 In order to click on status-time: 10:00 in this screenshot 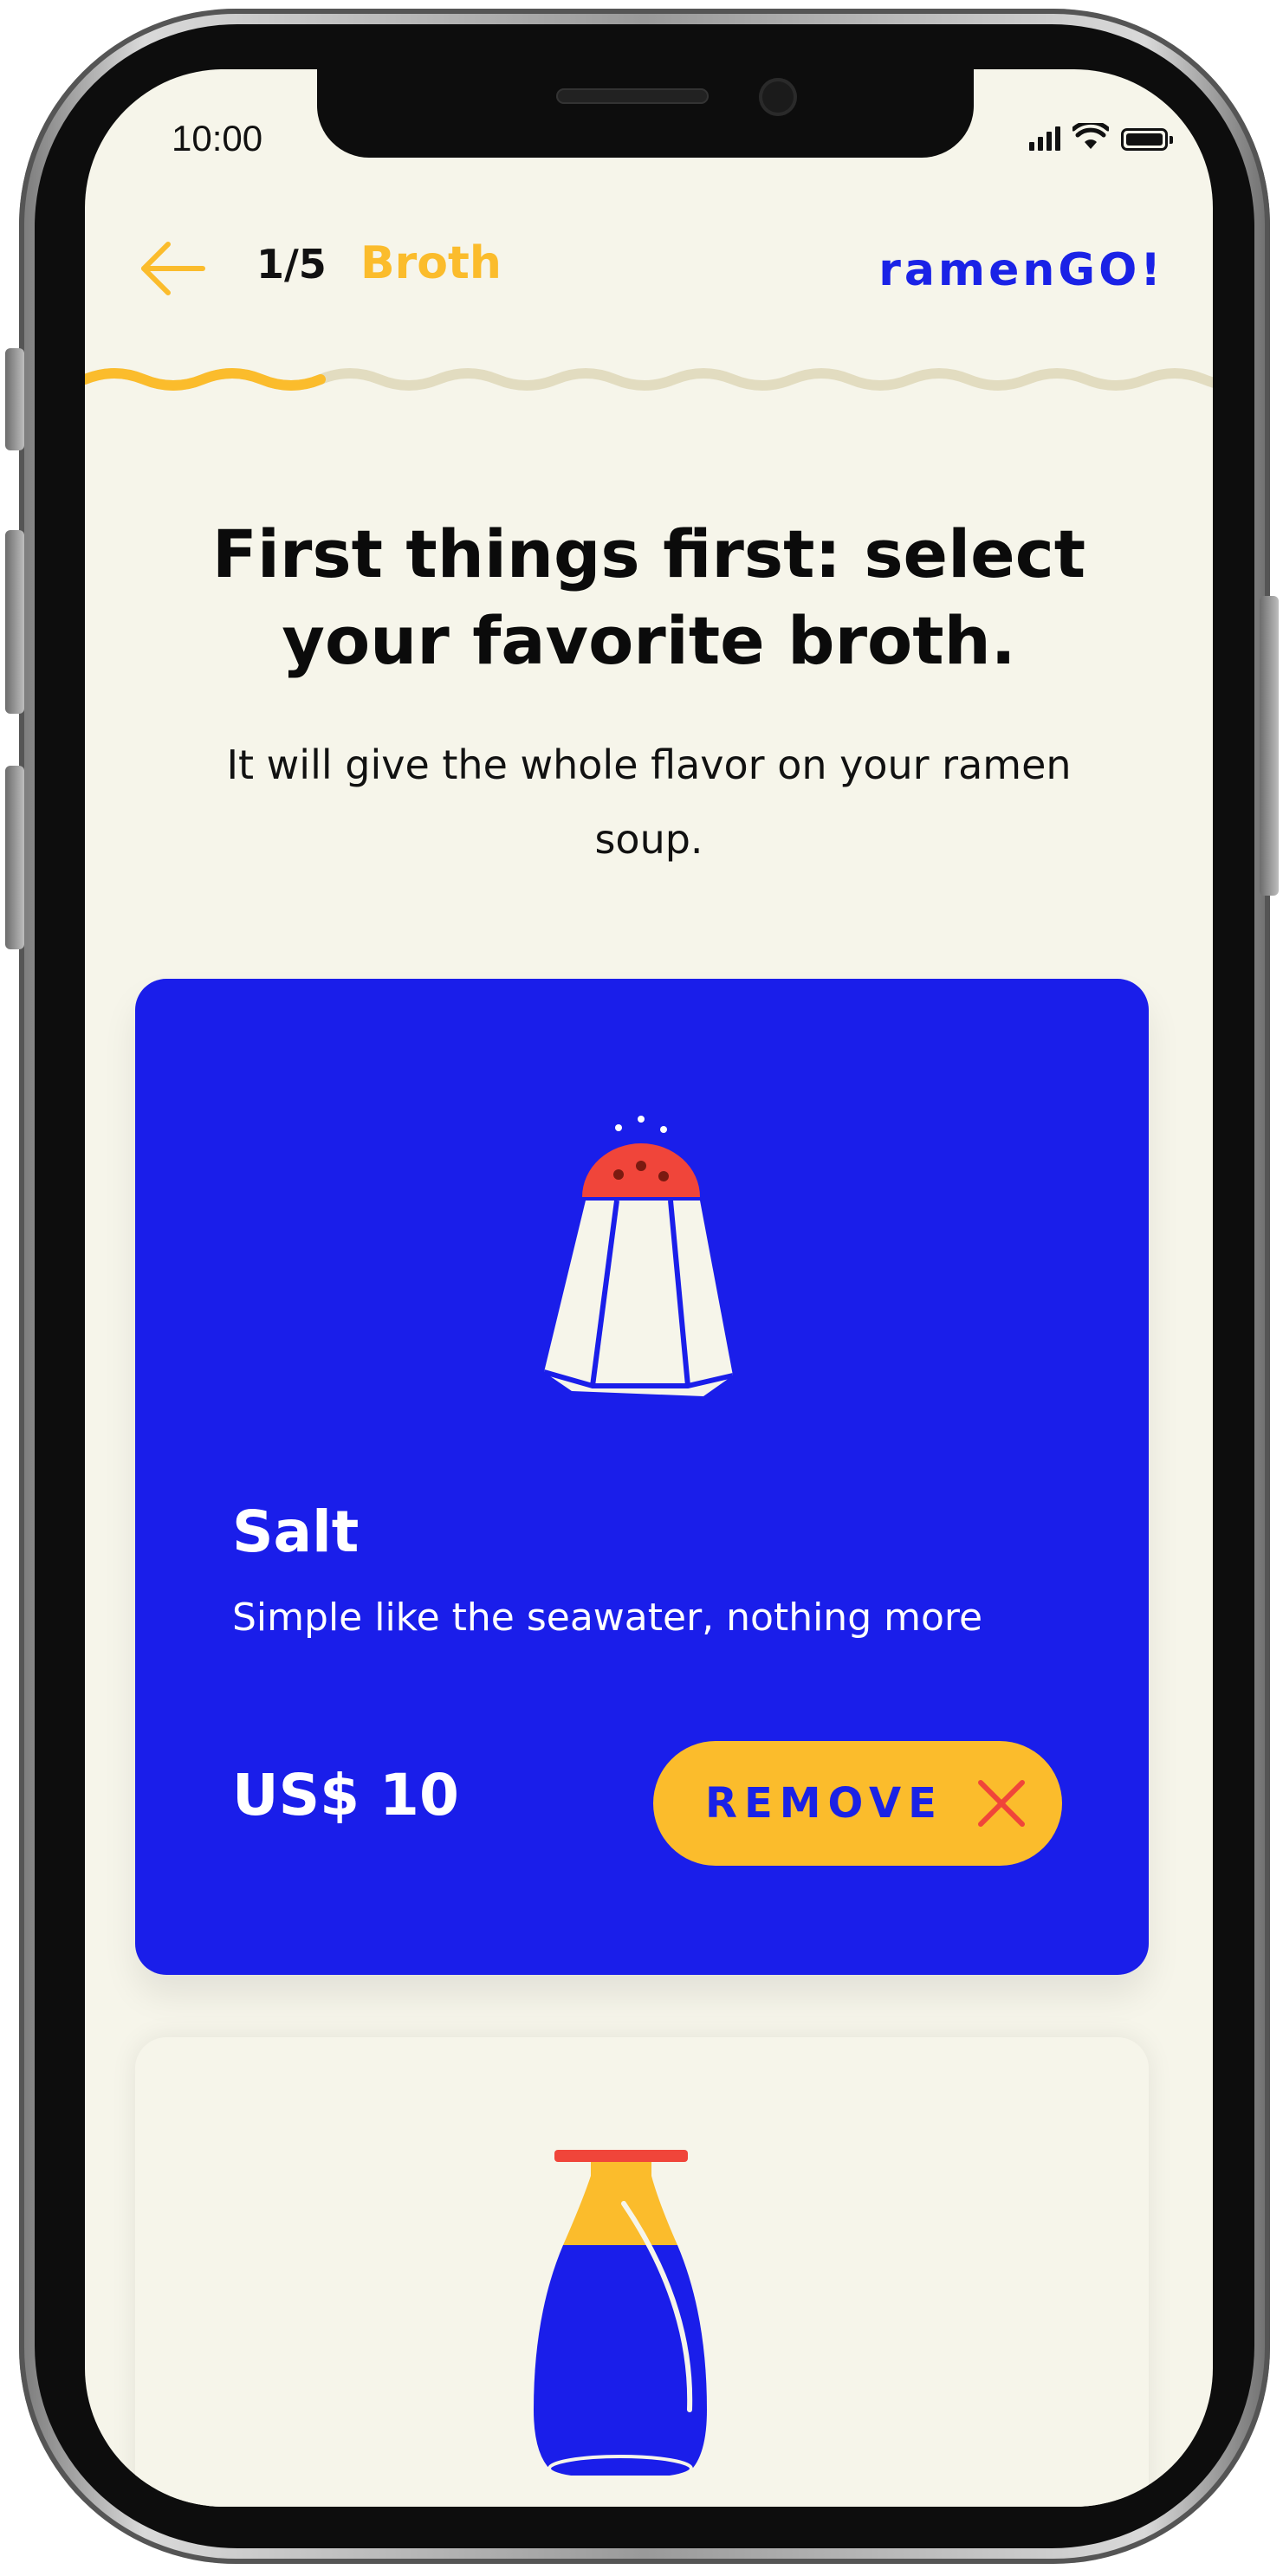, I will do `click(217, 138)`.